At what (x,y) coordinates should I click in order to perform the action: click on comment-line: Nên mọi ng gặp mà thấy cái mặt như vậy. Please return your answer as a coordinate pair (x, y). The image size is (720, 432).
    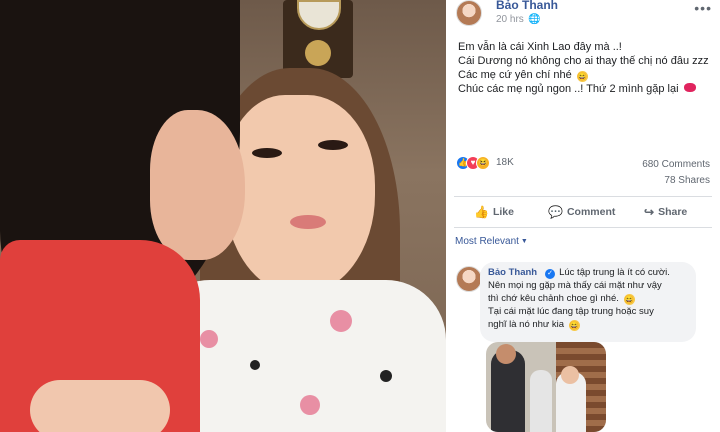
    Looking at the image, I should click on (575, 285).